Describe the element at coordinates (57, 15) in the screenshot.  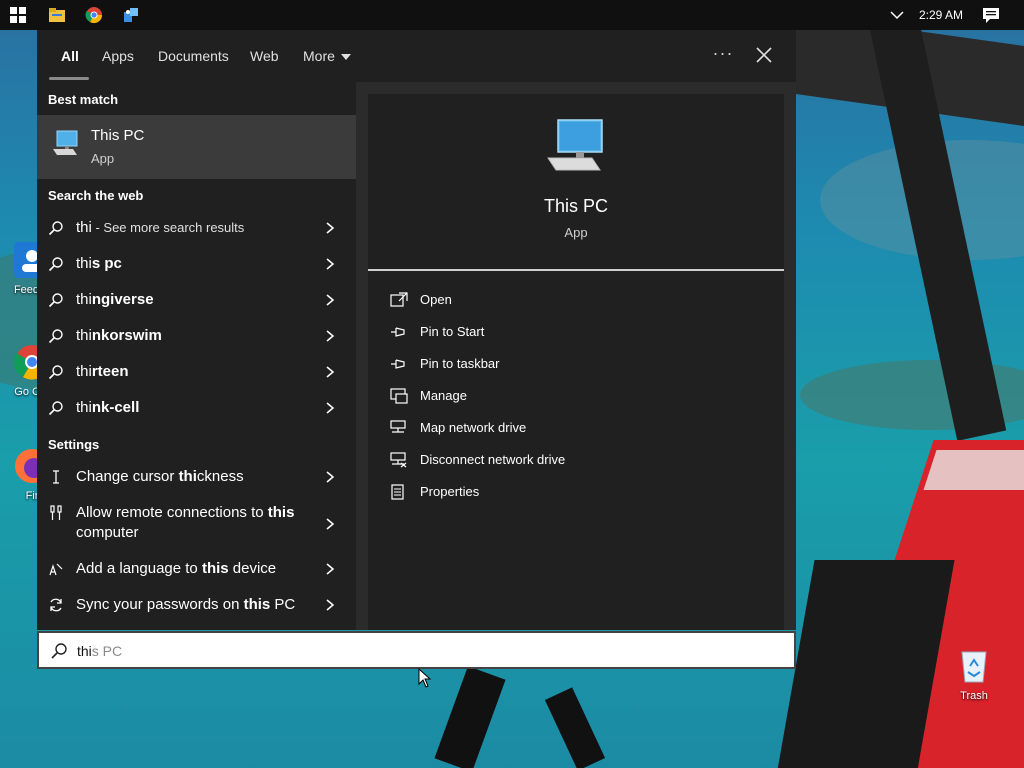
I see `file-explorer-icon` at that location.